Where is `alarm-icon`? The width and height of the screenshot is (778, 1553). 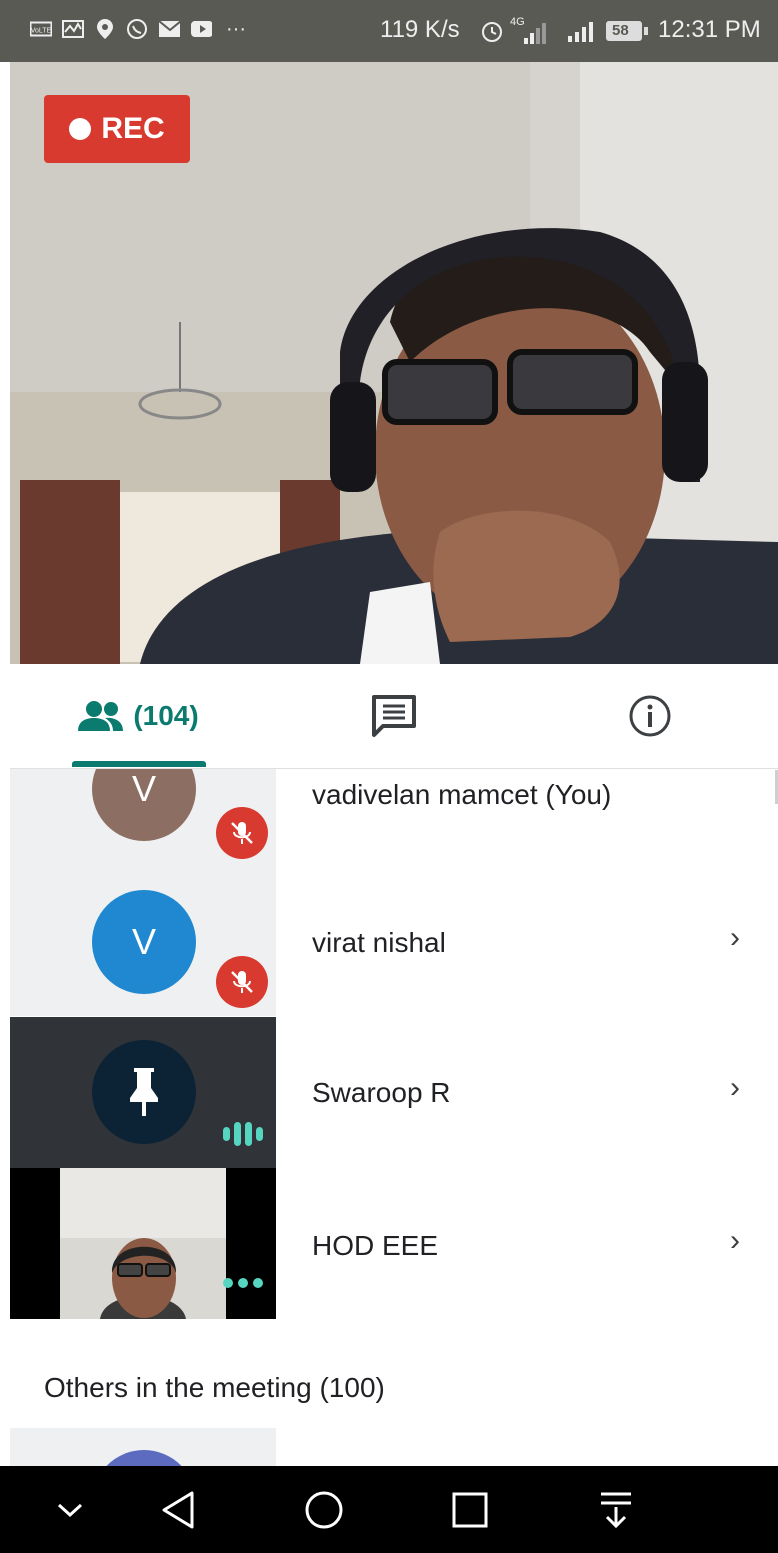
alarm-icon is located at coordinates (492, 33).